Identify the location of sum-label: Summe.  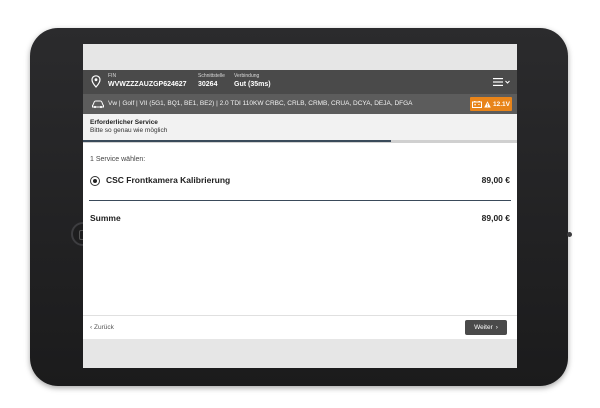
(105, 218).